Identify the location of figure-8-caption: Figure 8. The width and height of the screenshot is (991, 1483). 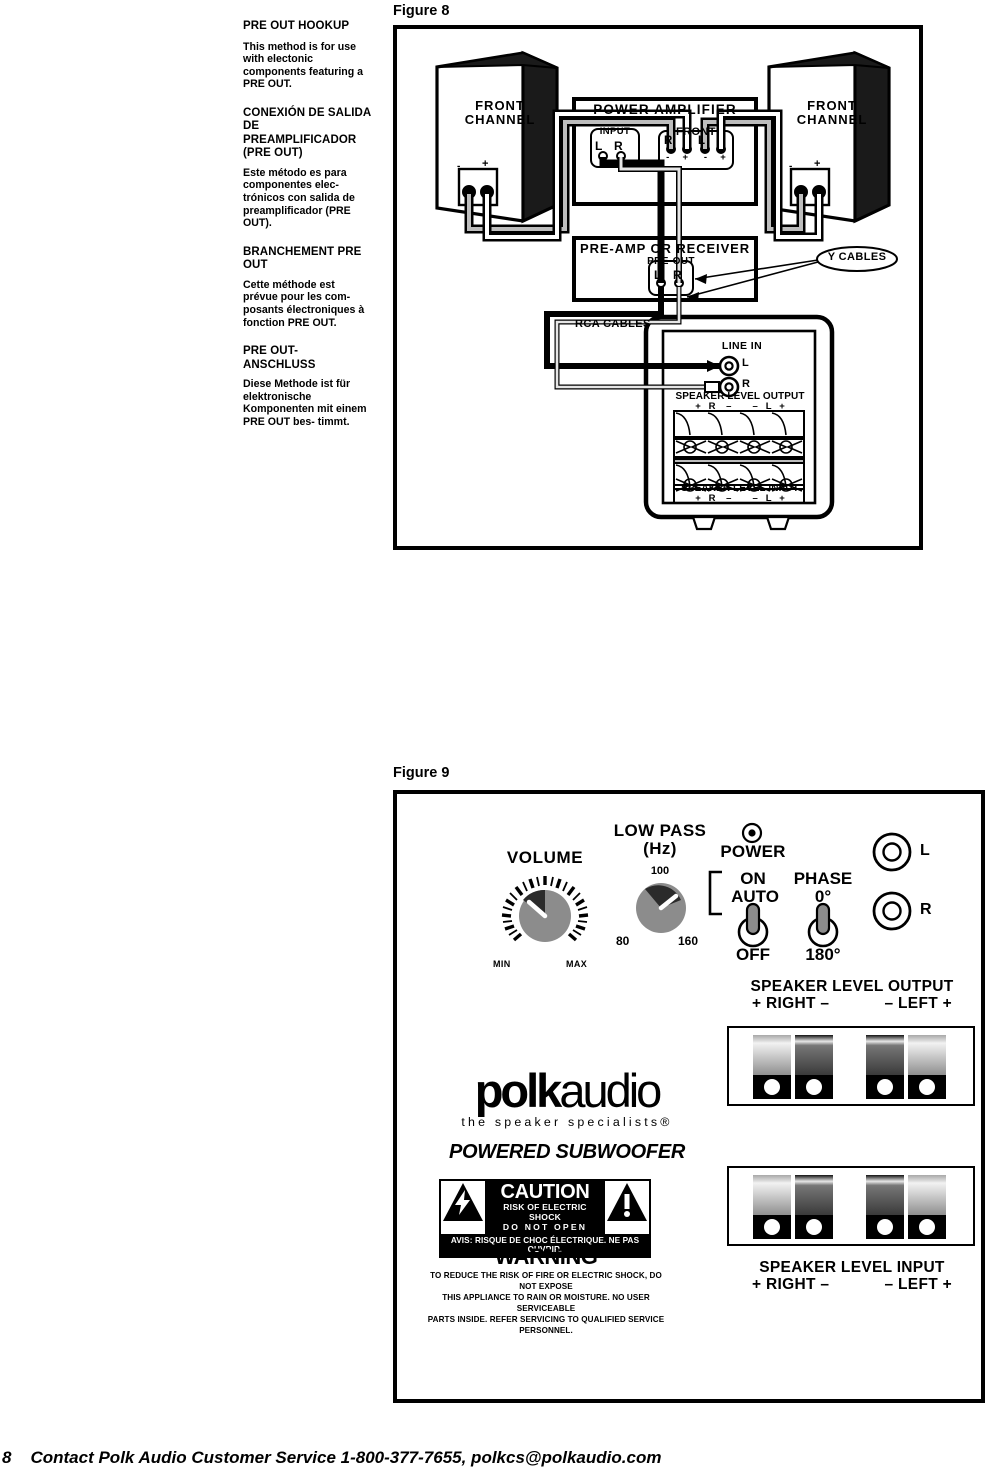
(421, 11).